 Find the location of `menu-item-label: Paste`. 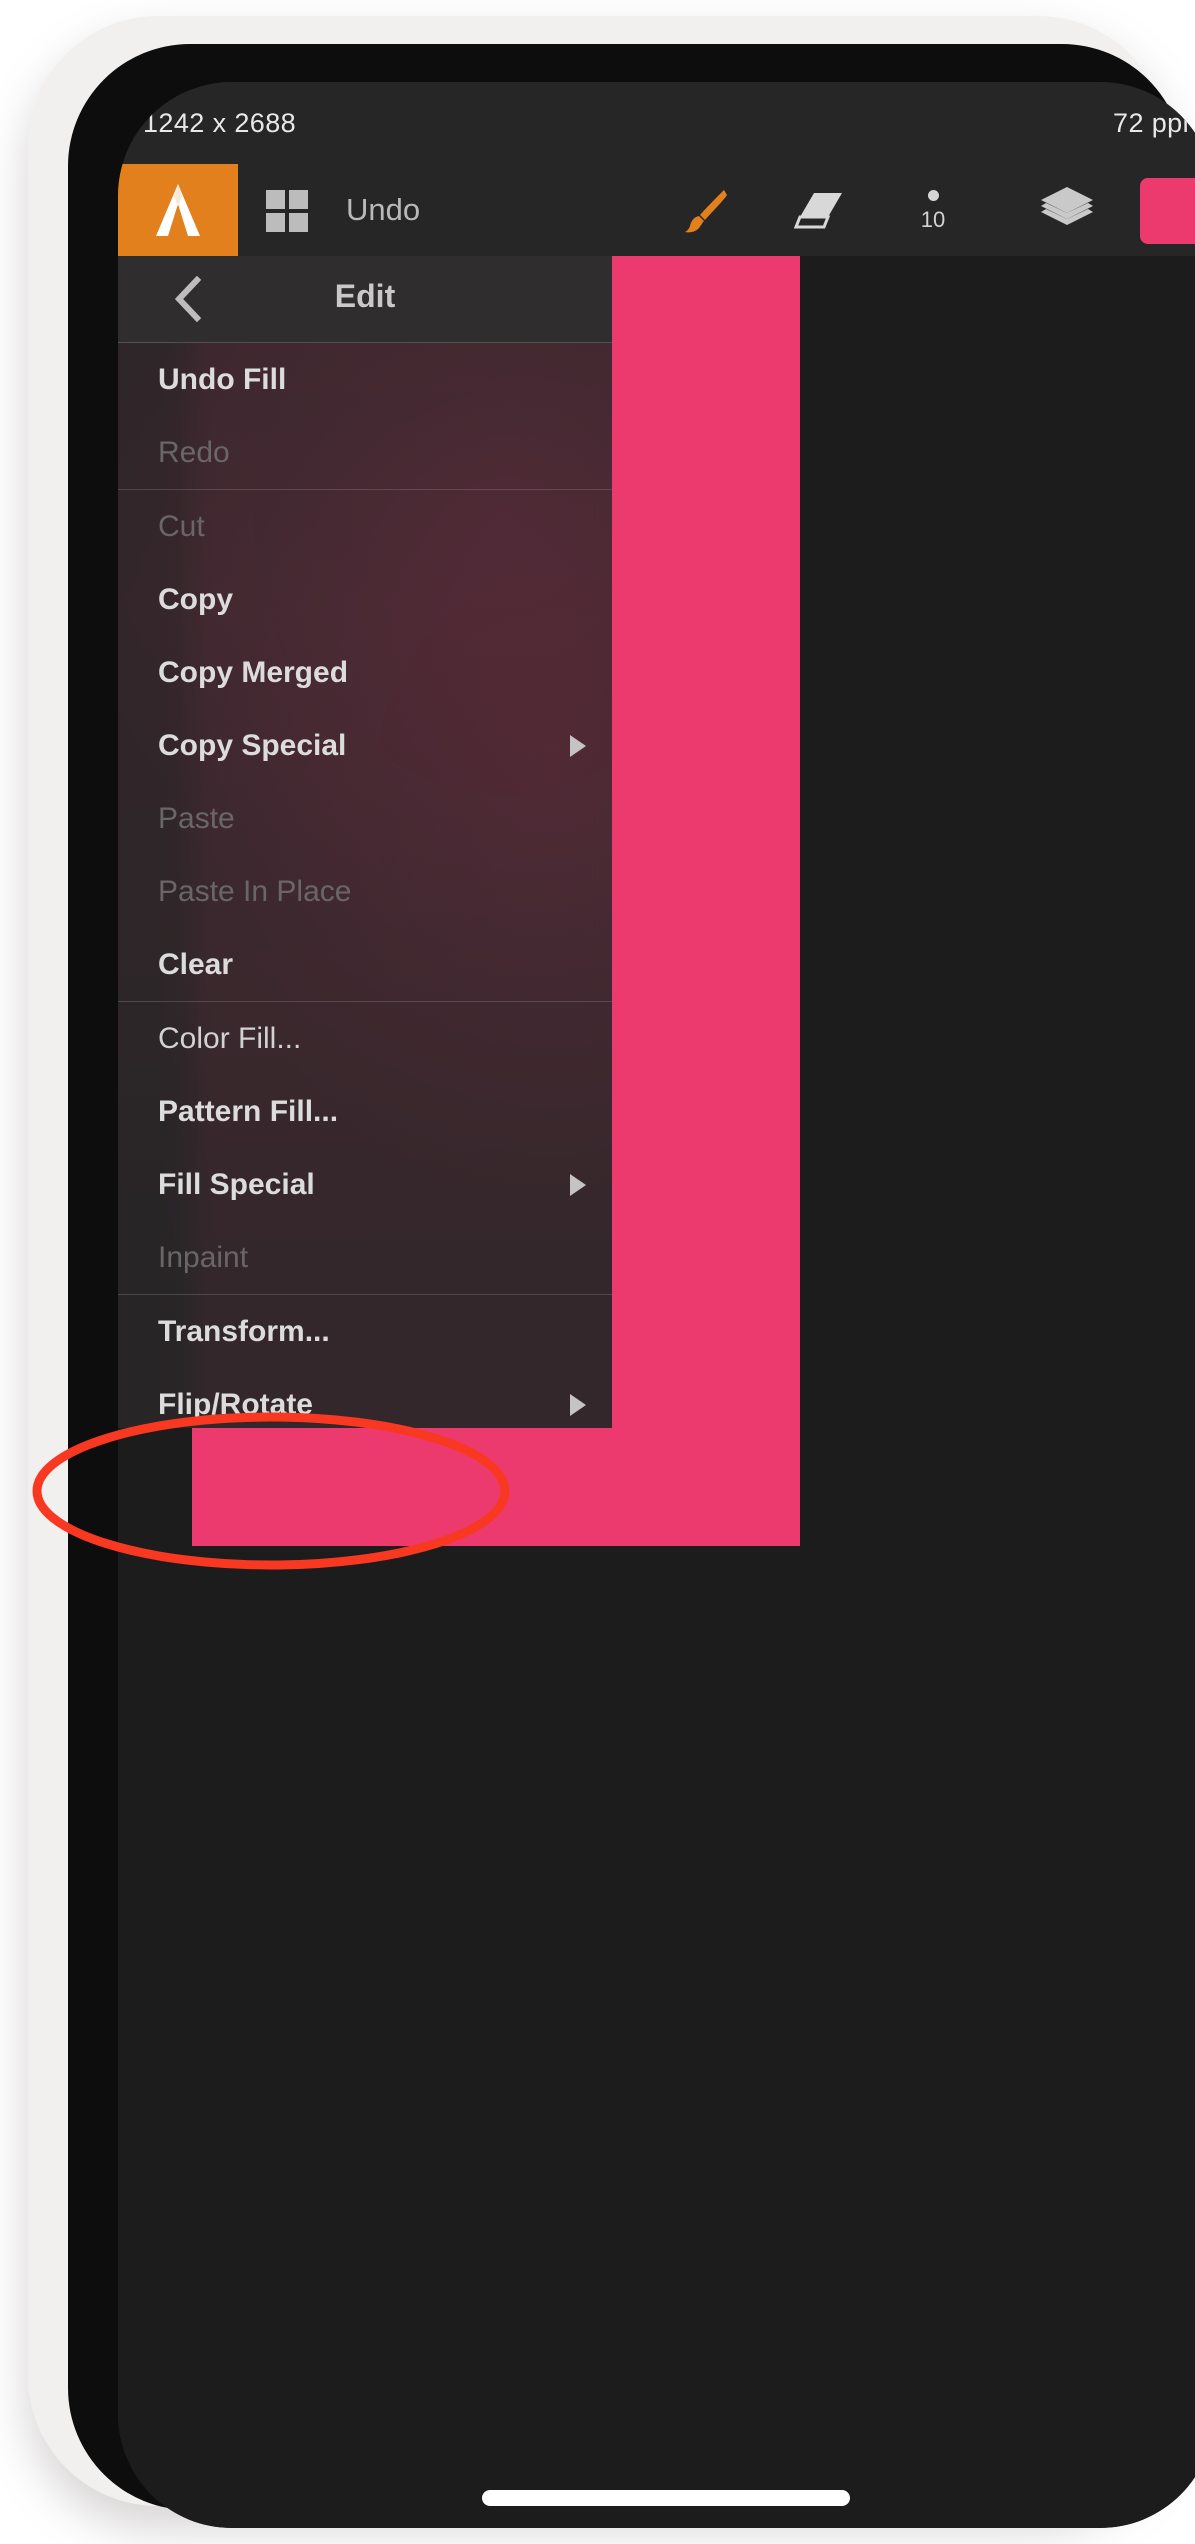

menu-item-label: Paste is located at coordinates (196, 818).